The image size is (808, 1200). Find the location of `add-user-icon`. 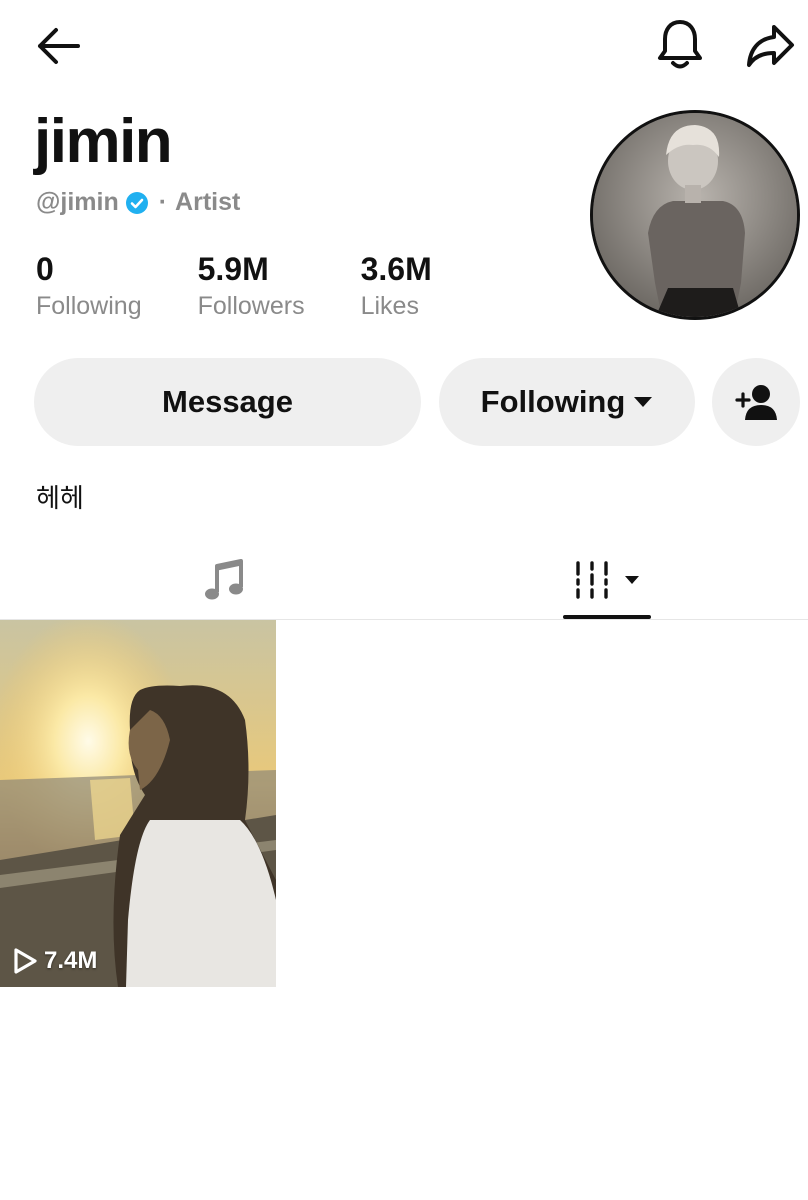

add-user-icon is located at coordinates (756, 402).